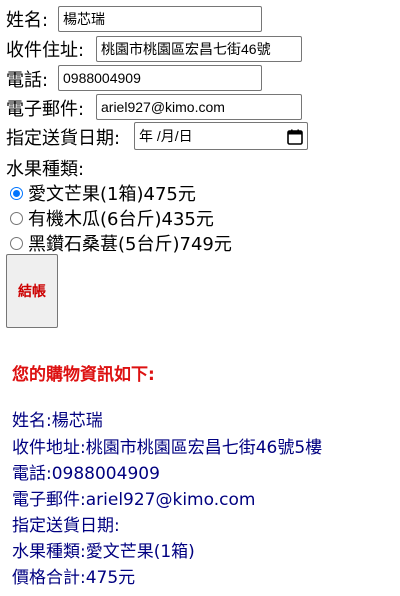 This screenshot has height=596, width=400. I want to click on result-fruit: 水果種類:愛文芒果(1箱), so click(103, 552).